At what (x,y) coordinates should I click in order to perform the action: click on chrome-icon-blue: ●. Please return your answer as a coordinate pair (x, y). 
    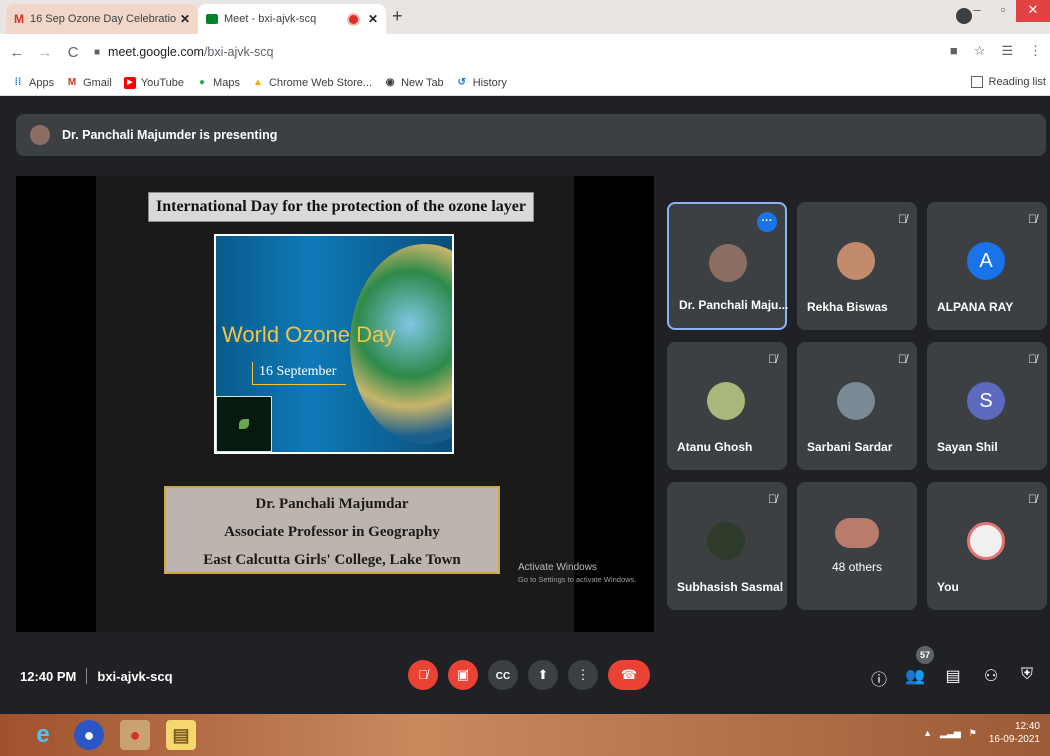
    Looking at the image, I should click on (89, 735).